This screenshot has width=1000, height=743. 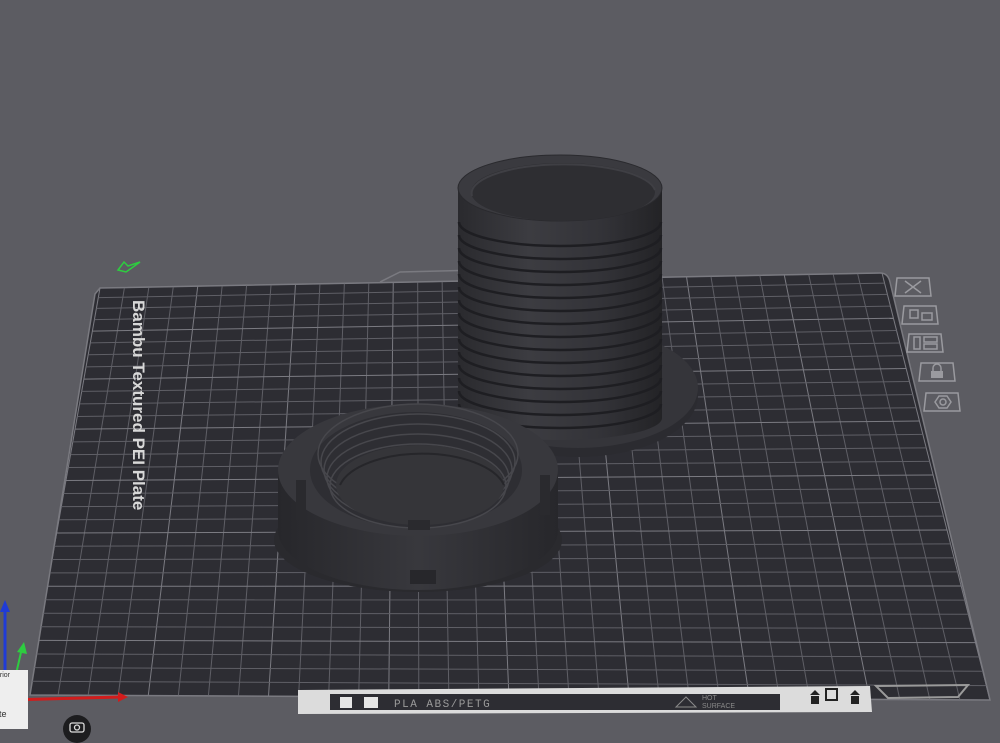 I want to click on filament-compat-label: PLA ABS/PETG, so click(x=442, y=705).